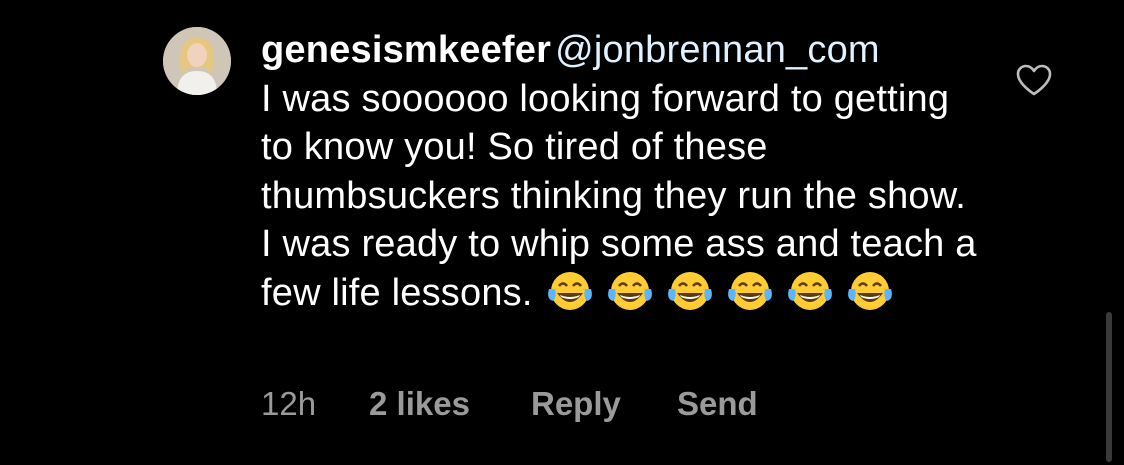  Describe the element at coordinates (450, 404) in the screenshot. I see `likes-count-button: 2 likes` at that location.